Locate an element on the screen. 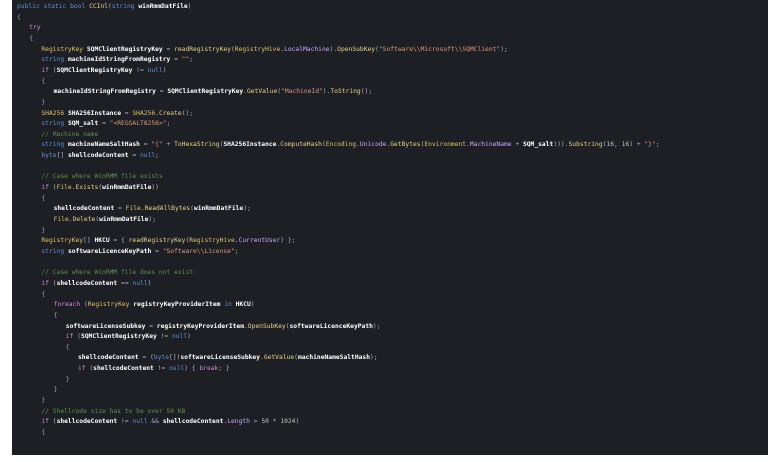 This screenshot has height=462, width=768. code-token: ) + is located at coordinates (637, 145).